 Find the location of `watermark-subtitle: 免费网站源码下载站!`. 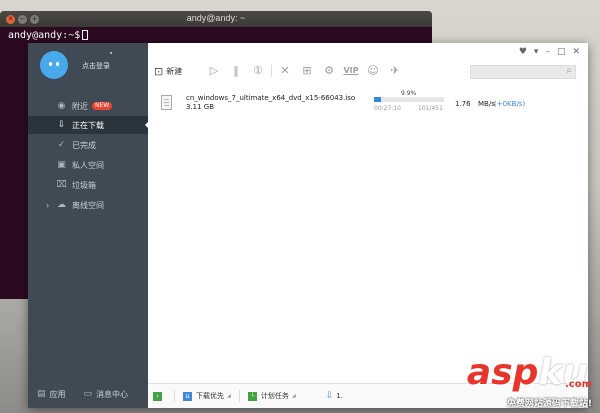

watermark-subtitle: 免费网站源码下载站! is located at coordinates (549, 404).